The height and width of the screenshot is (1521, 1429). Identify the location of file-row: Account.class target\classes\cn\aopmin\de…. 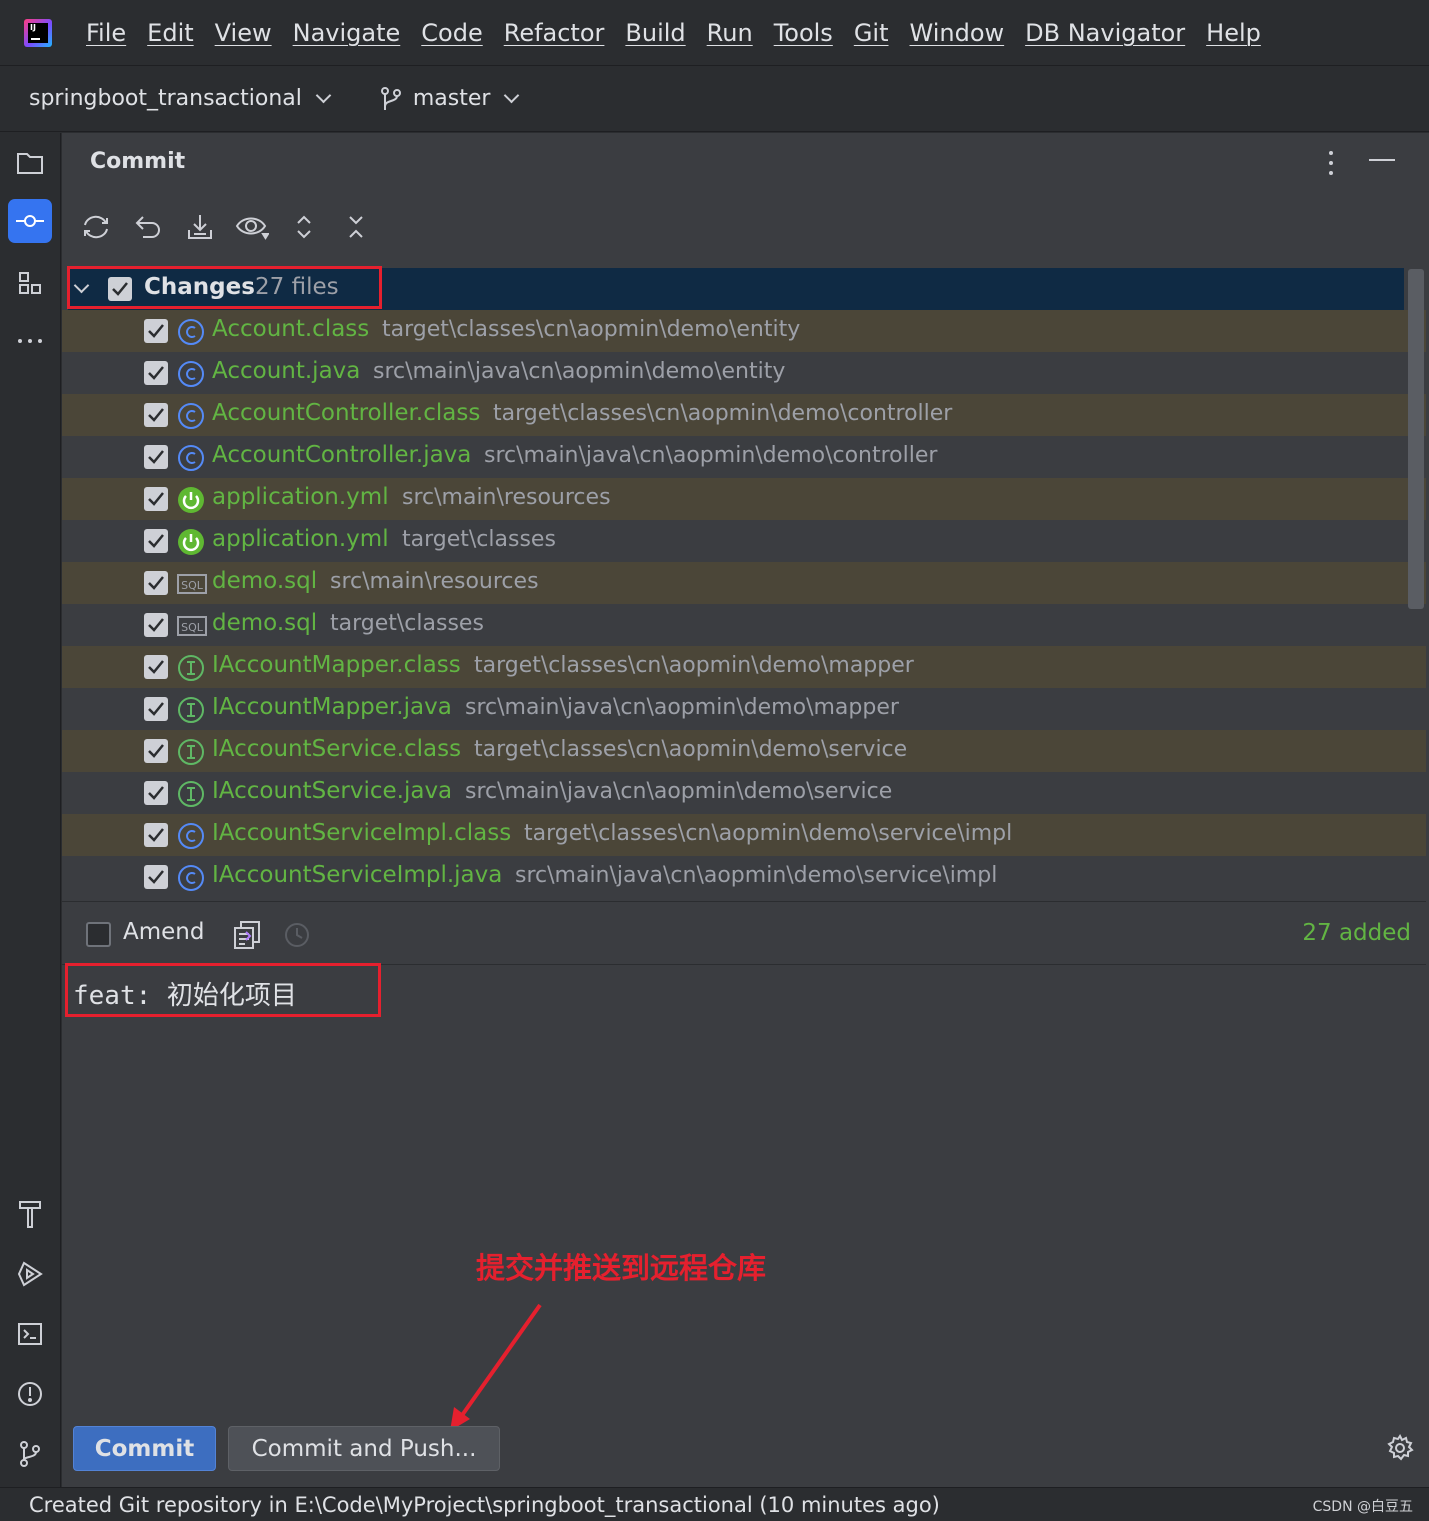
(744, 331).